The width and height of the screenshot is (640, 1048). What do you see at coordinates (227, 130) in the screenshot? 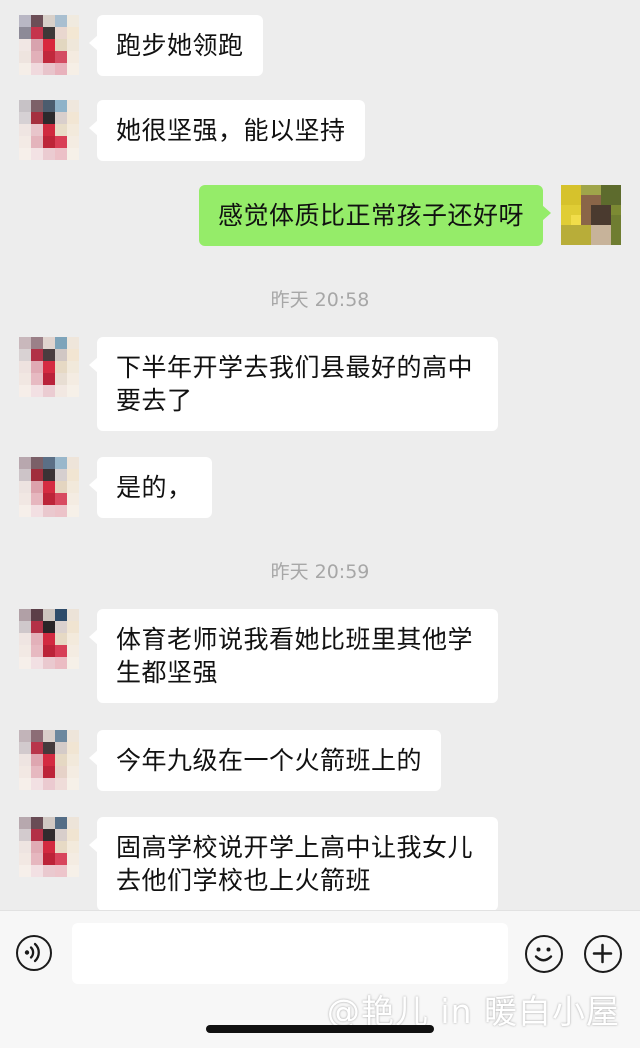
I see `message-bubble-incoming: 她很坚强，能以坚持` at bounding box center [227, 130].